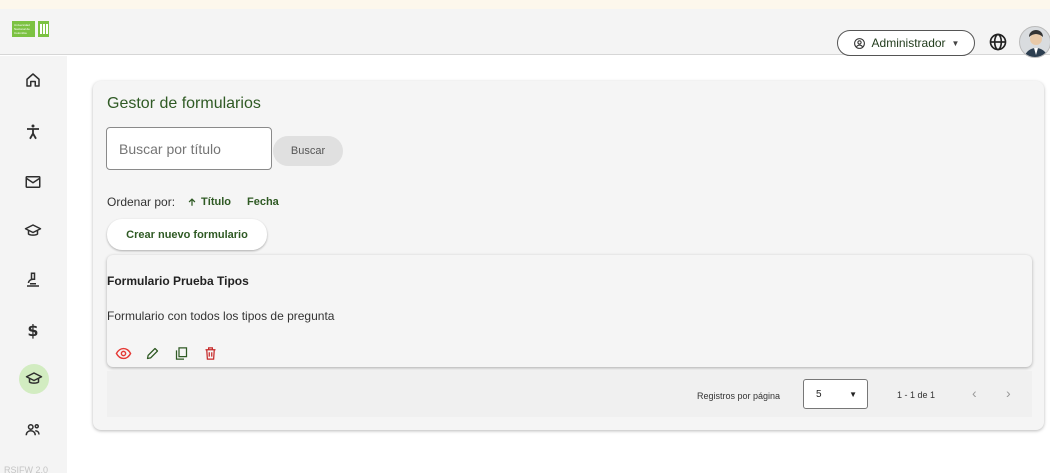 The image size is (1050, 473). I want to click on form-title: Formulario Prueba Tipos, so click(178, 281).